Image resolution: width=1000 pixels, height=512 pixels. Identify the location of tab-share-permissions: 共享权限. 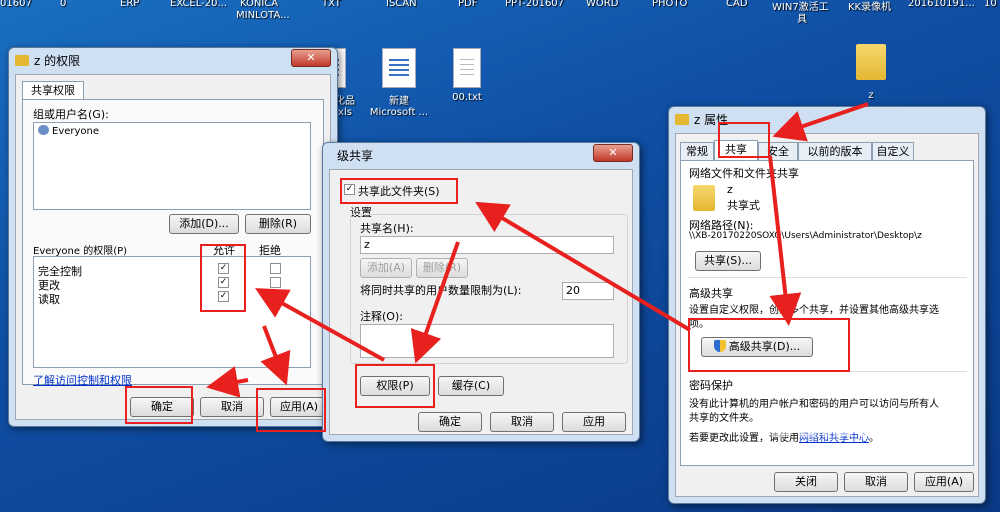
(53, 91).